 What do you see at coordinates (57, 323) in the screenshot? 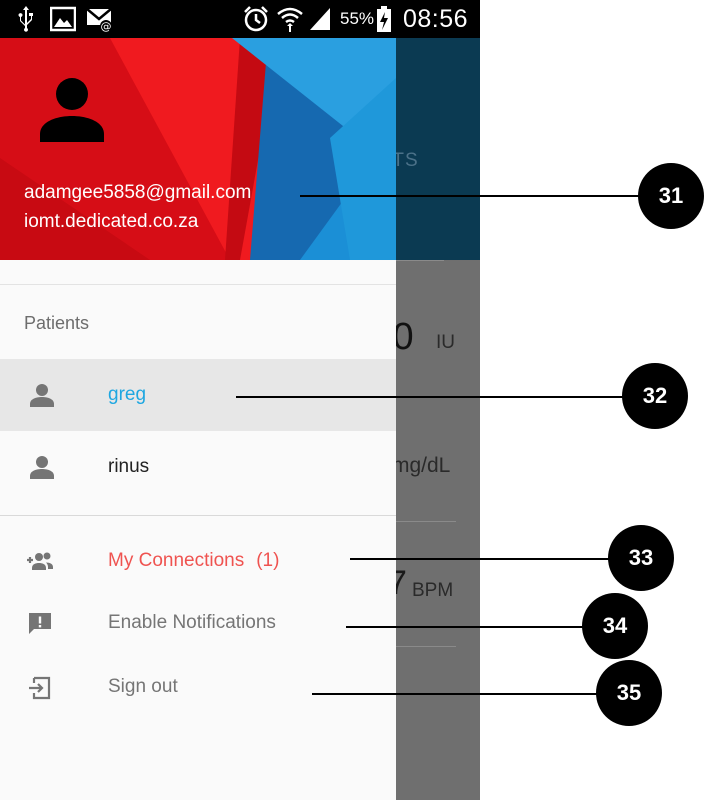
I see `patients-section-title: Patients` at bounding box center [57, 323].